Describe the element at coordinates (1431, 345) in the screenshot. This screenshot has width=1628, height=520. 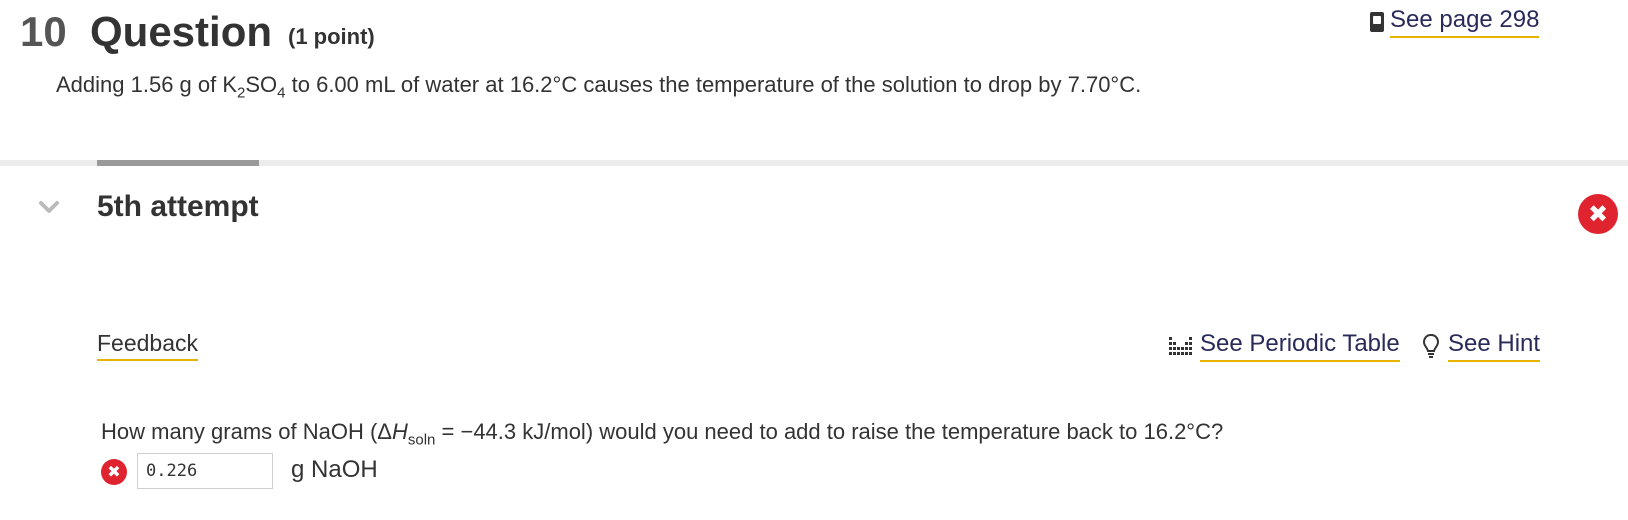
I see `lightbulb-icon` at that location.